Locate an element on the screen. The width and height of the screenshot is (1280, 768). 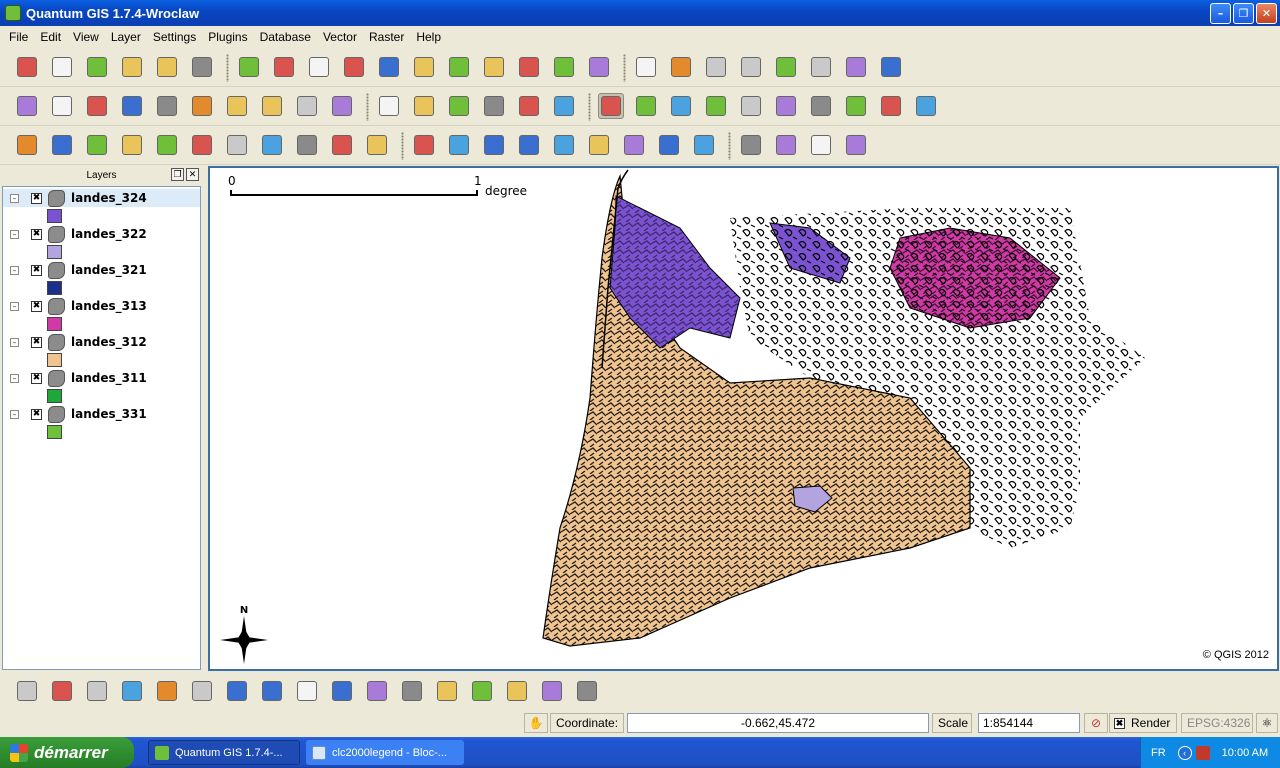
menu-database: Database is located at coordinates (285, 37).